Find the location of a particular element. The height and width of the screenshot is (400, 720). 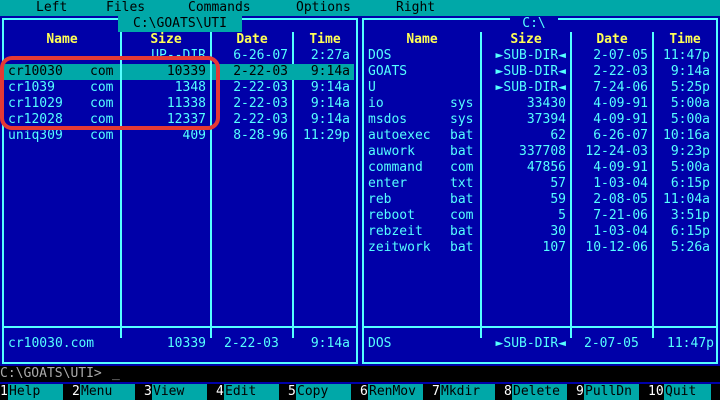

function-key-label: Delete is located at coordinates (539, 392).